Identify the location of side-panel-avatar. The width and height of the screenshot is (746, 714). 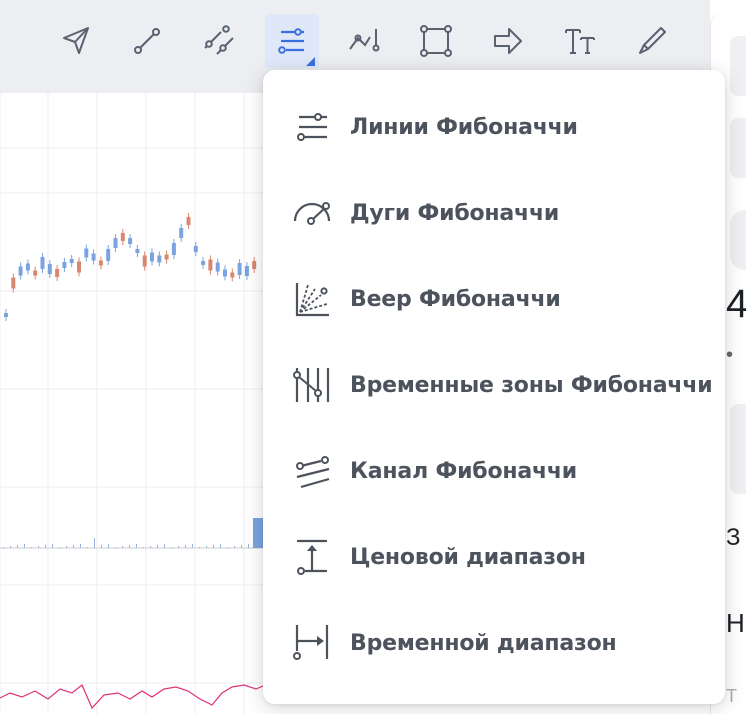
(738, 240).